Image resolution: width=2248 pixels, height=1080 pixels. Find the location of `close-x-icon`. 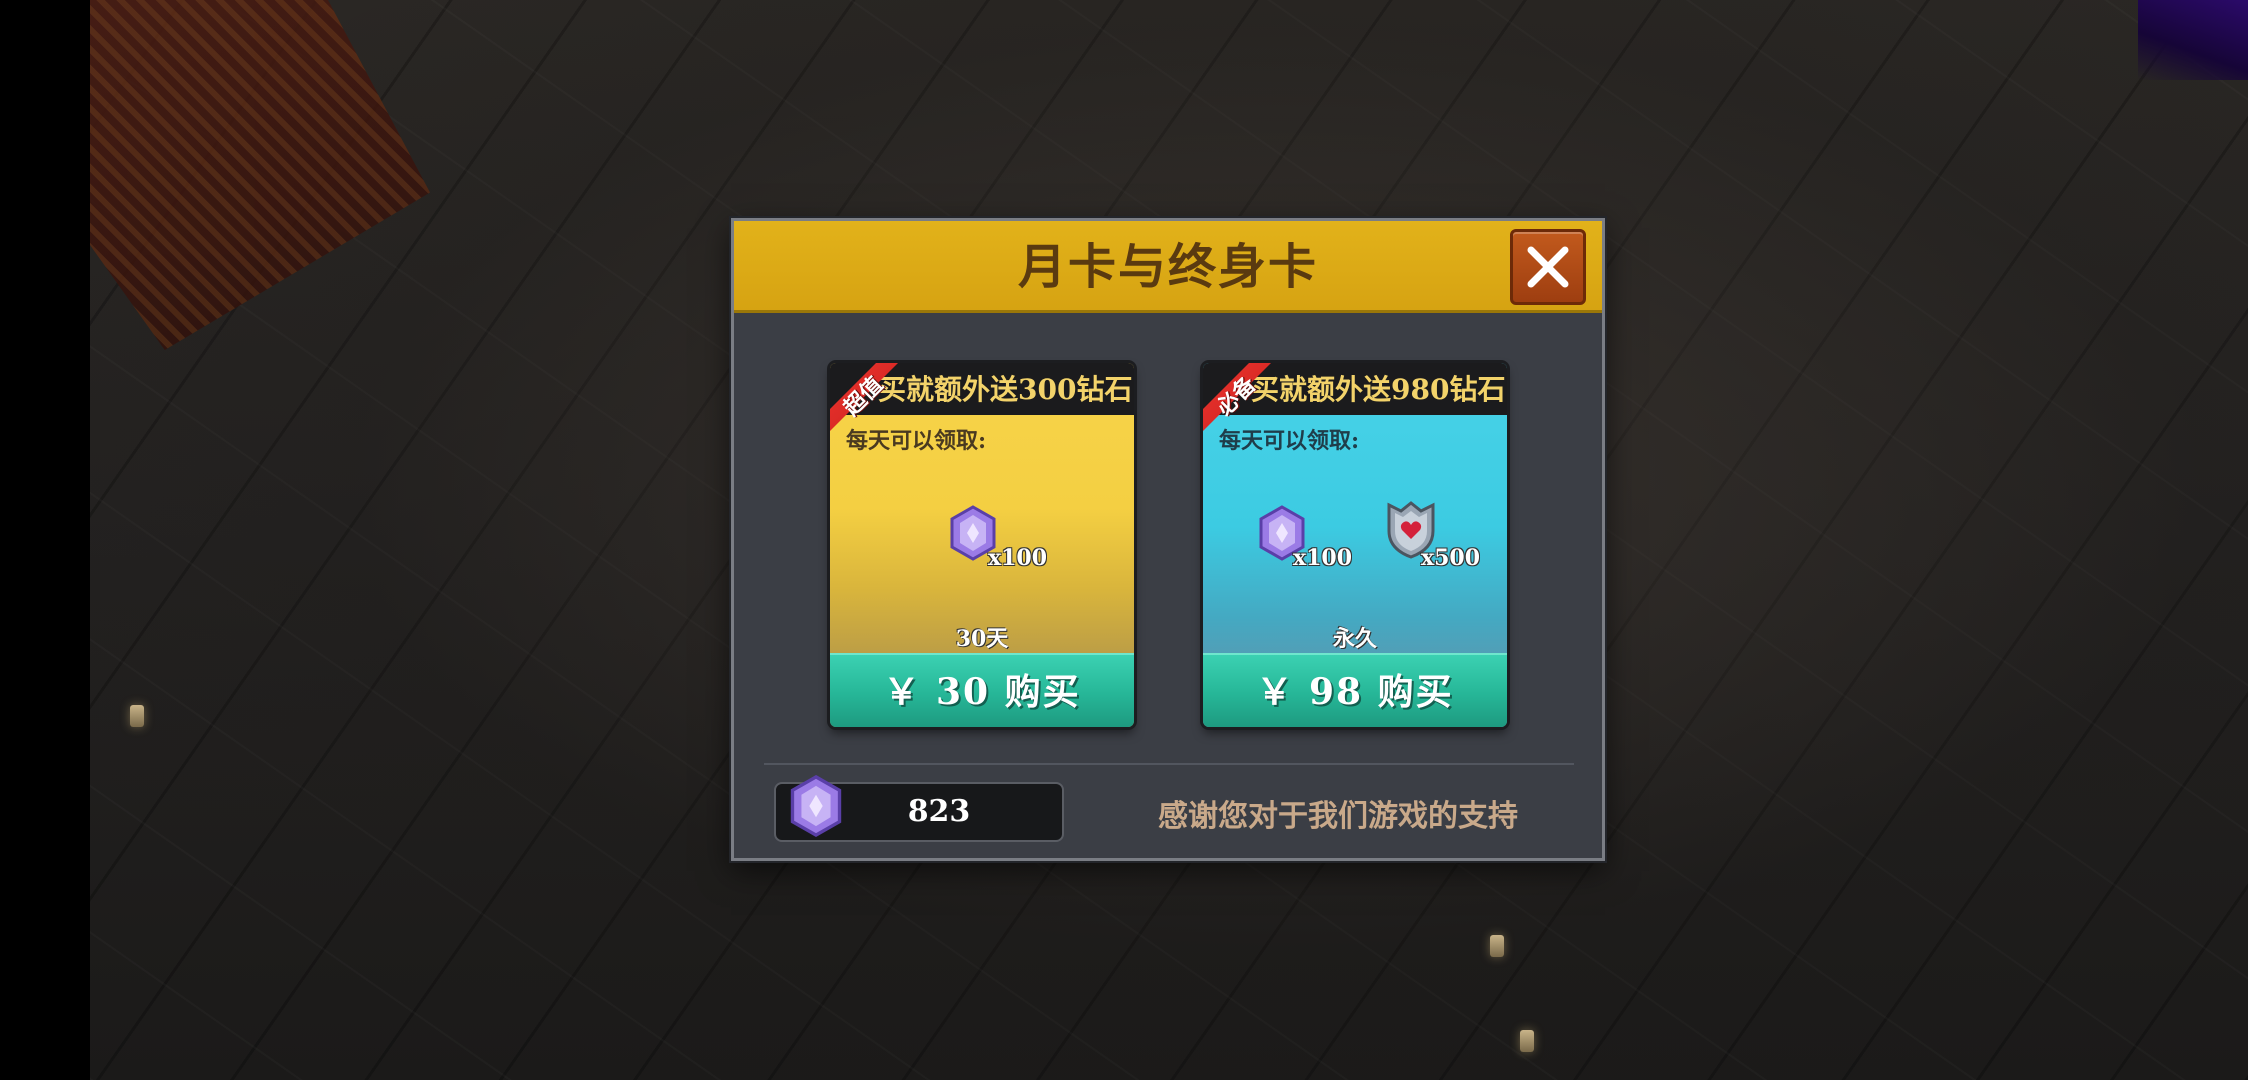

close-x-icon is located at coordinates (1548, 267).